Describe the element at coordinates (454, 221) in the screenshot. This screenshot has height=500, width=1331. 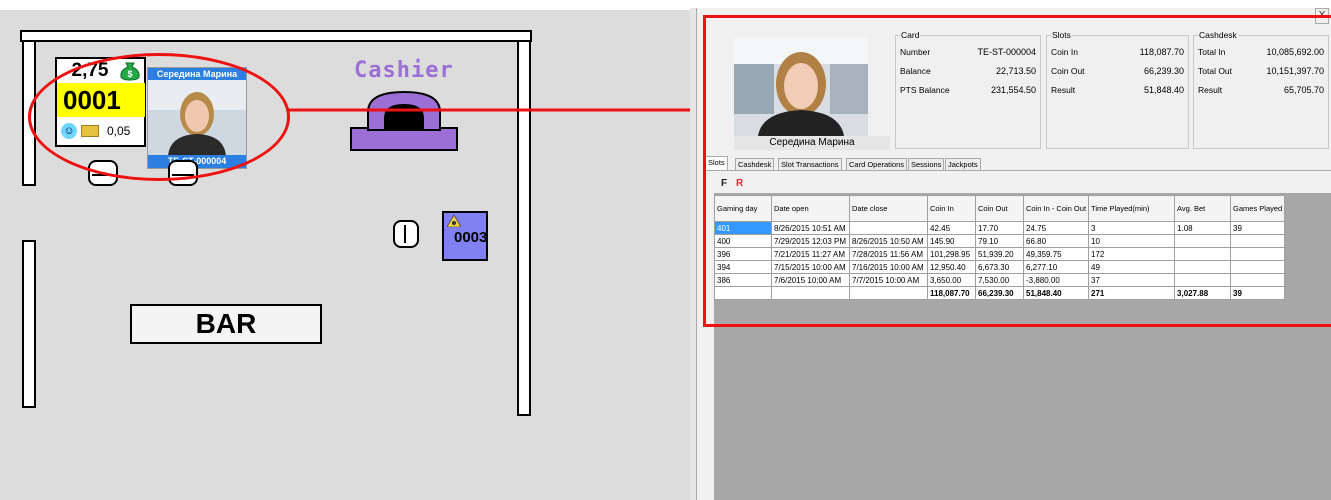
I see `eye-warning-icon` at that location.